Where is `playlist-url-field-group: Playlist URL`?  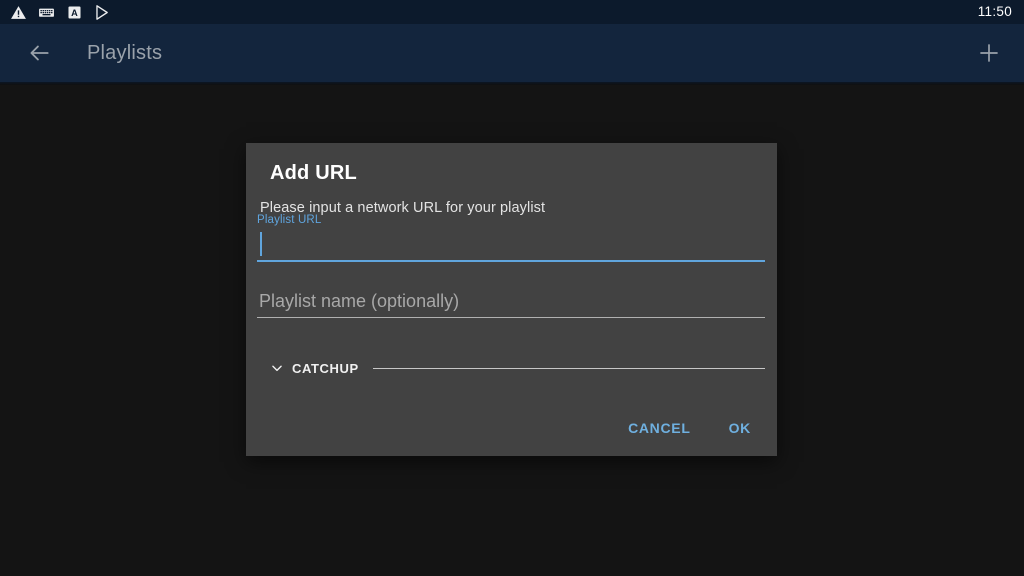 playlist-url-field-group: Playlist URL is located at coordinates (511, 237).